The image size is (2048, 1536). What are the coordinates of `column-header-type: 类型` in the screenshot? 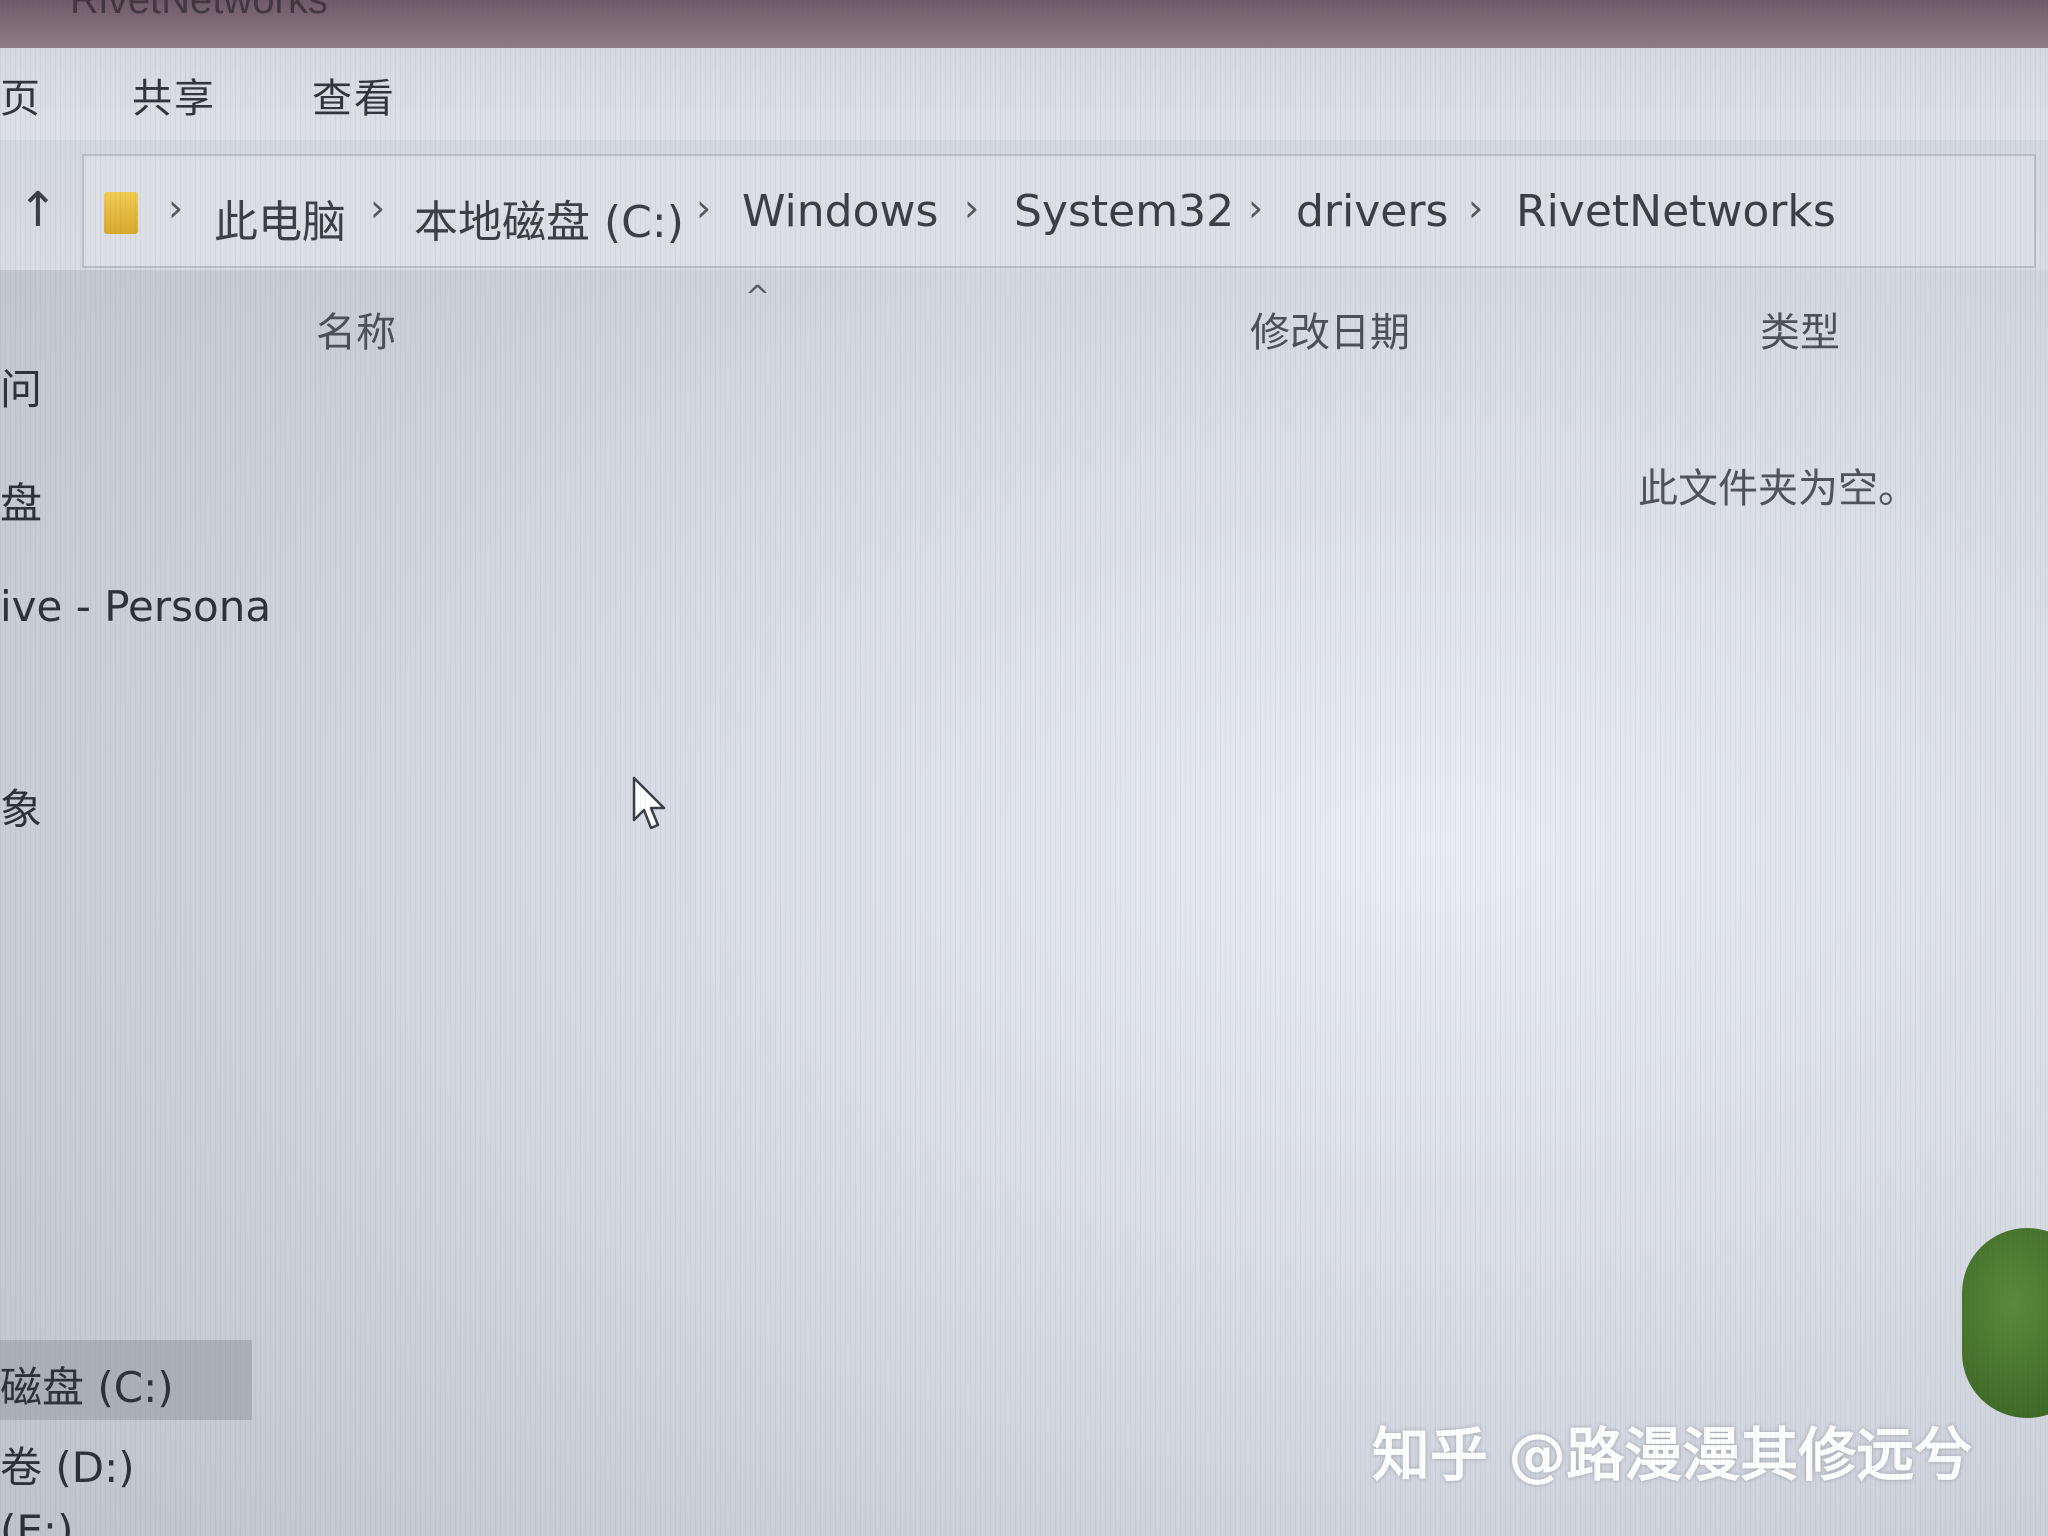 It's located at (1800, 329).